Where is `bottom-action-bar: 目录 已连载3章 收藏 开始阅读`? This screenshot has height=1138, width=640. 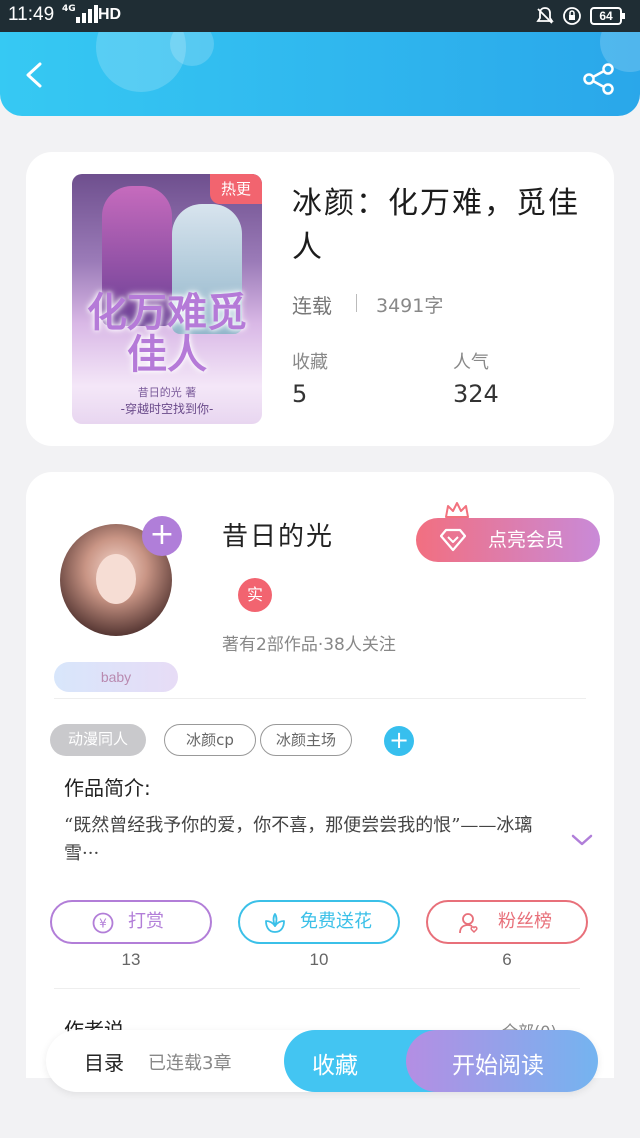 bottom-action-bar: 目录 已连载3章 收藏 开始阅读 is located at coordinates (322, 1061).